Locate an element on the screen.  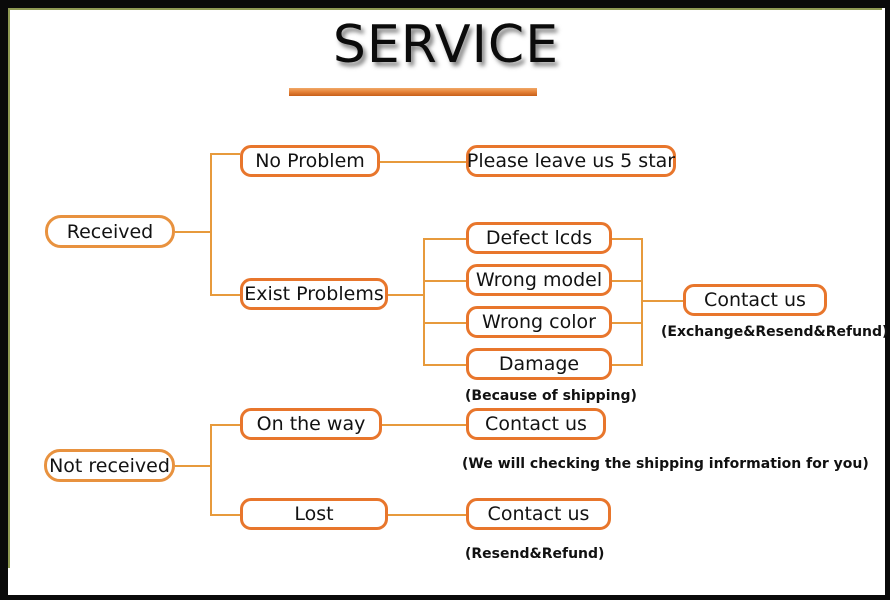
connector-received-to-exist-problems is located at coordinates (225, 295).